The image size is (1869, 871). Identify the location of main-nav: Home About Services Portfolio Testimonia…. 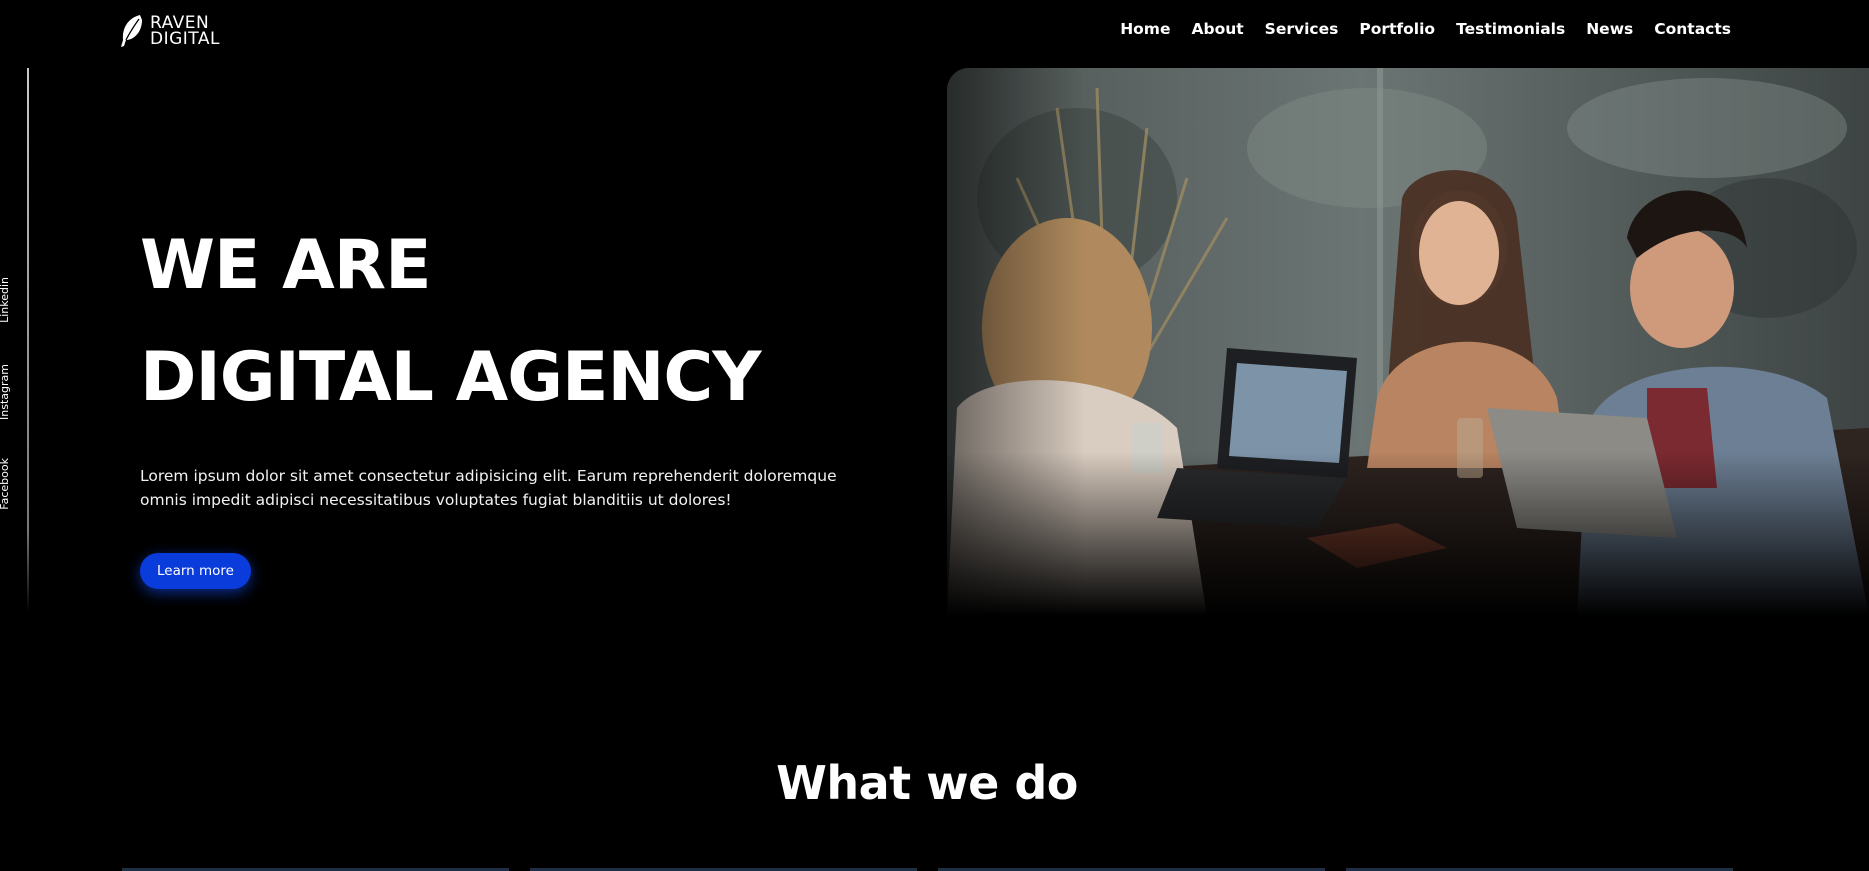
(1425, 29).